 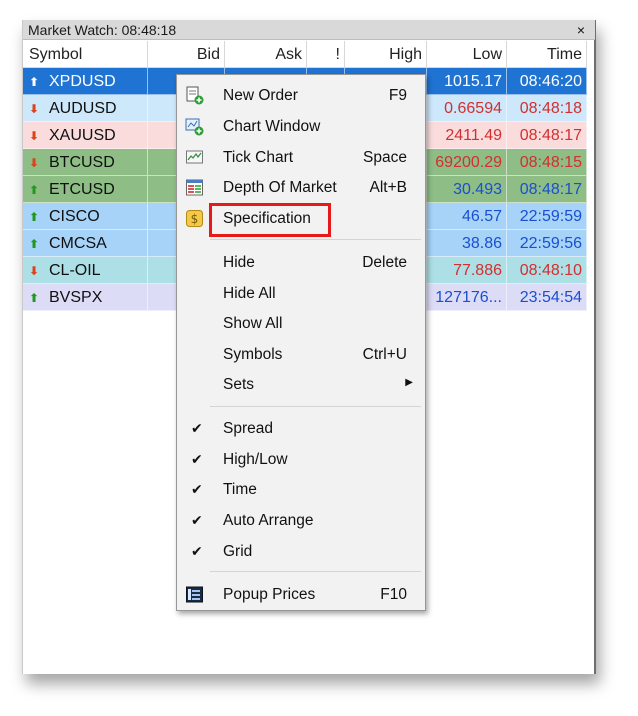 I want to click on menu-label: Grid, so click(x=238, y=551).